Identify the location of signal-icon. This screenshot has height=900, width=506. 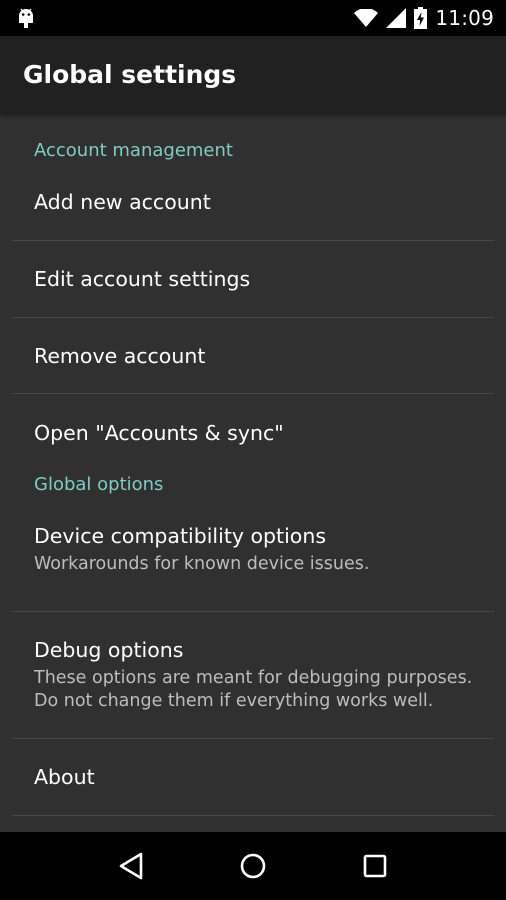
(396, 18).